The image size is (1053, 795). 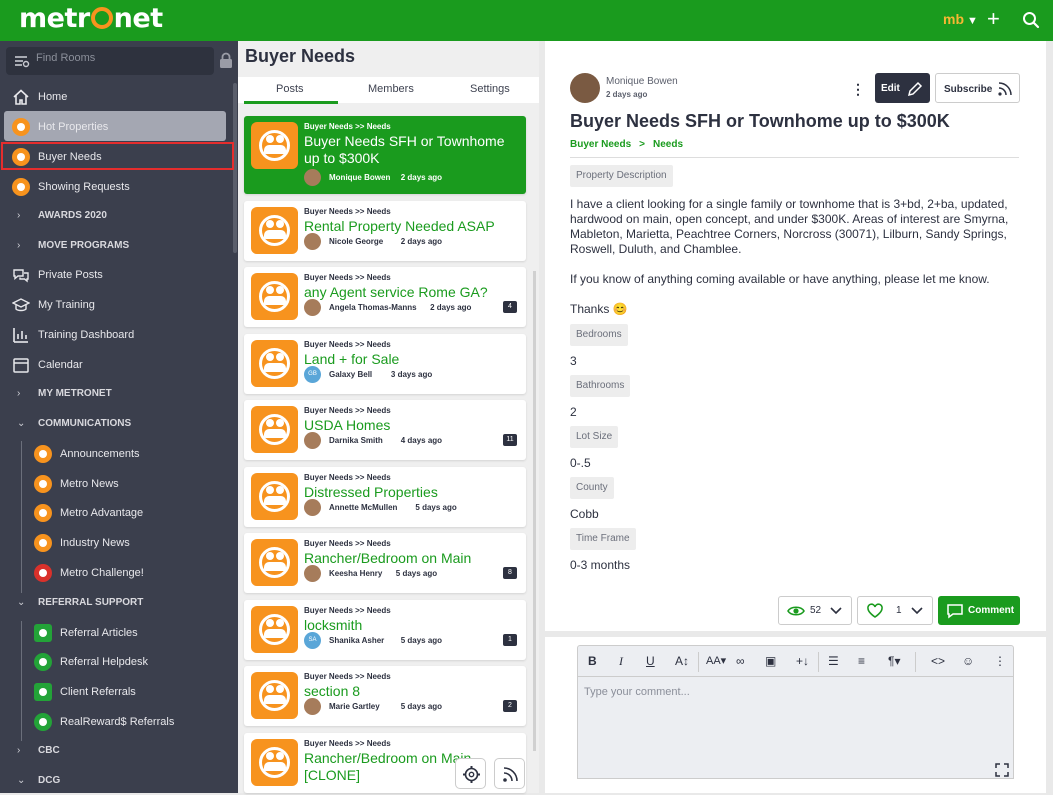 I want to click on post-author: Annette McMullen, so click(x=363, y=507).